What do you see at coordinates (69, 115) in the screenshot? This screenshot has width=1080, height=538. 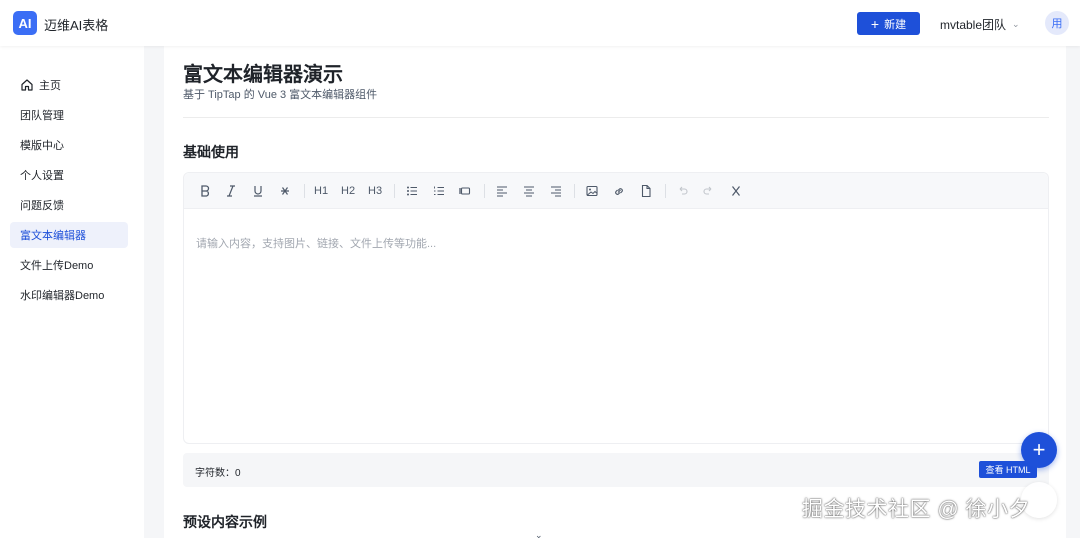 I see `sidebar-item-team: 团队管理` at bounding box center [69, 115].